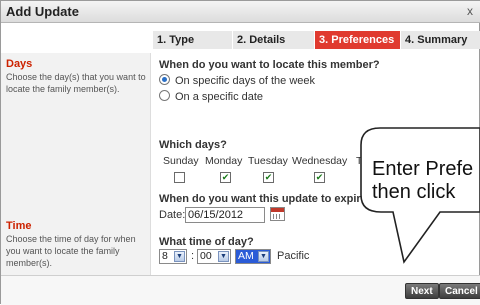 The width and height of the screenshot is (480, 305). I want to click on ampm-select: AM ▼, so click(253, 256).